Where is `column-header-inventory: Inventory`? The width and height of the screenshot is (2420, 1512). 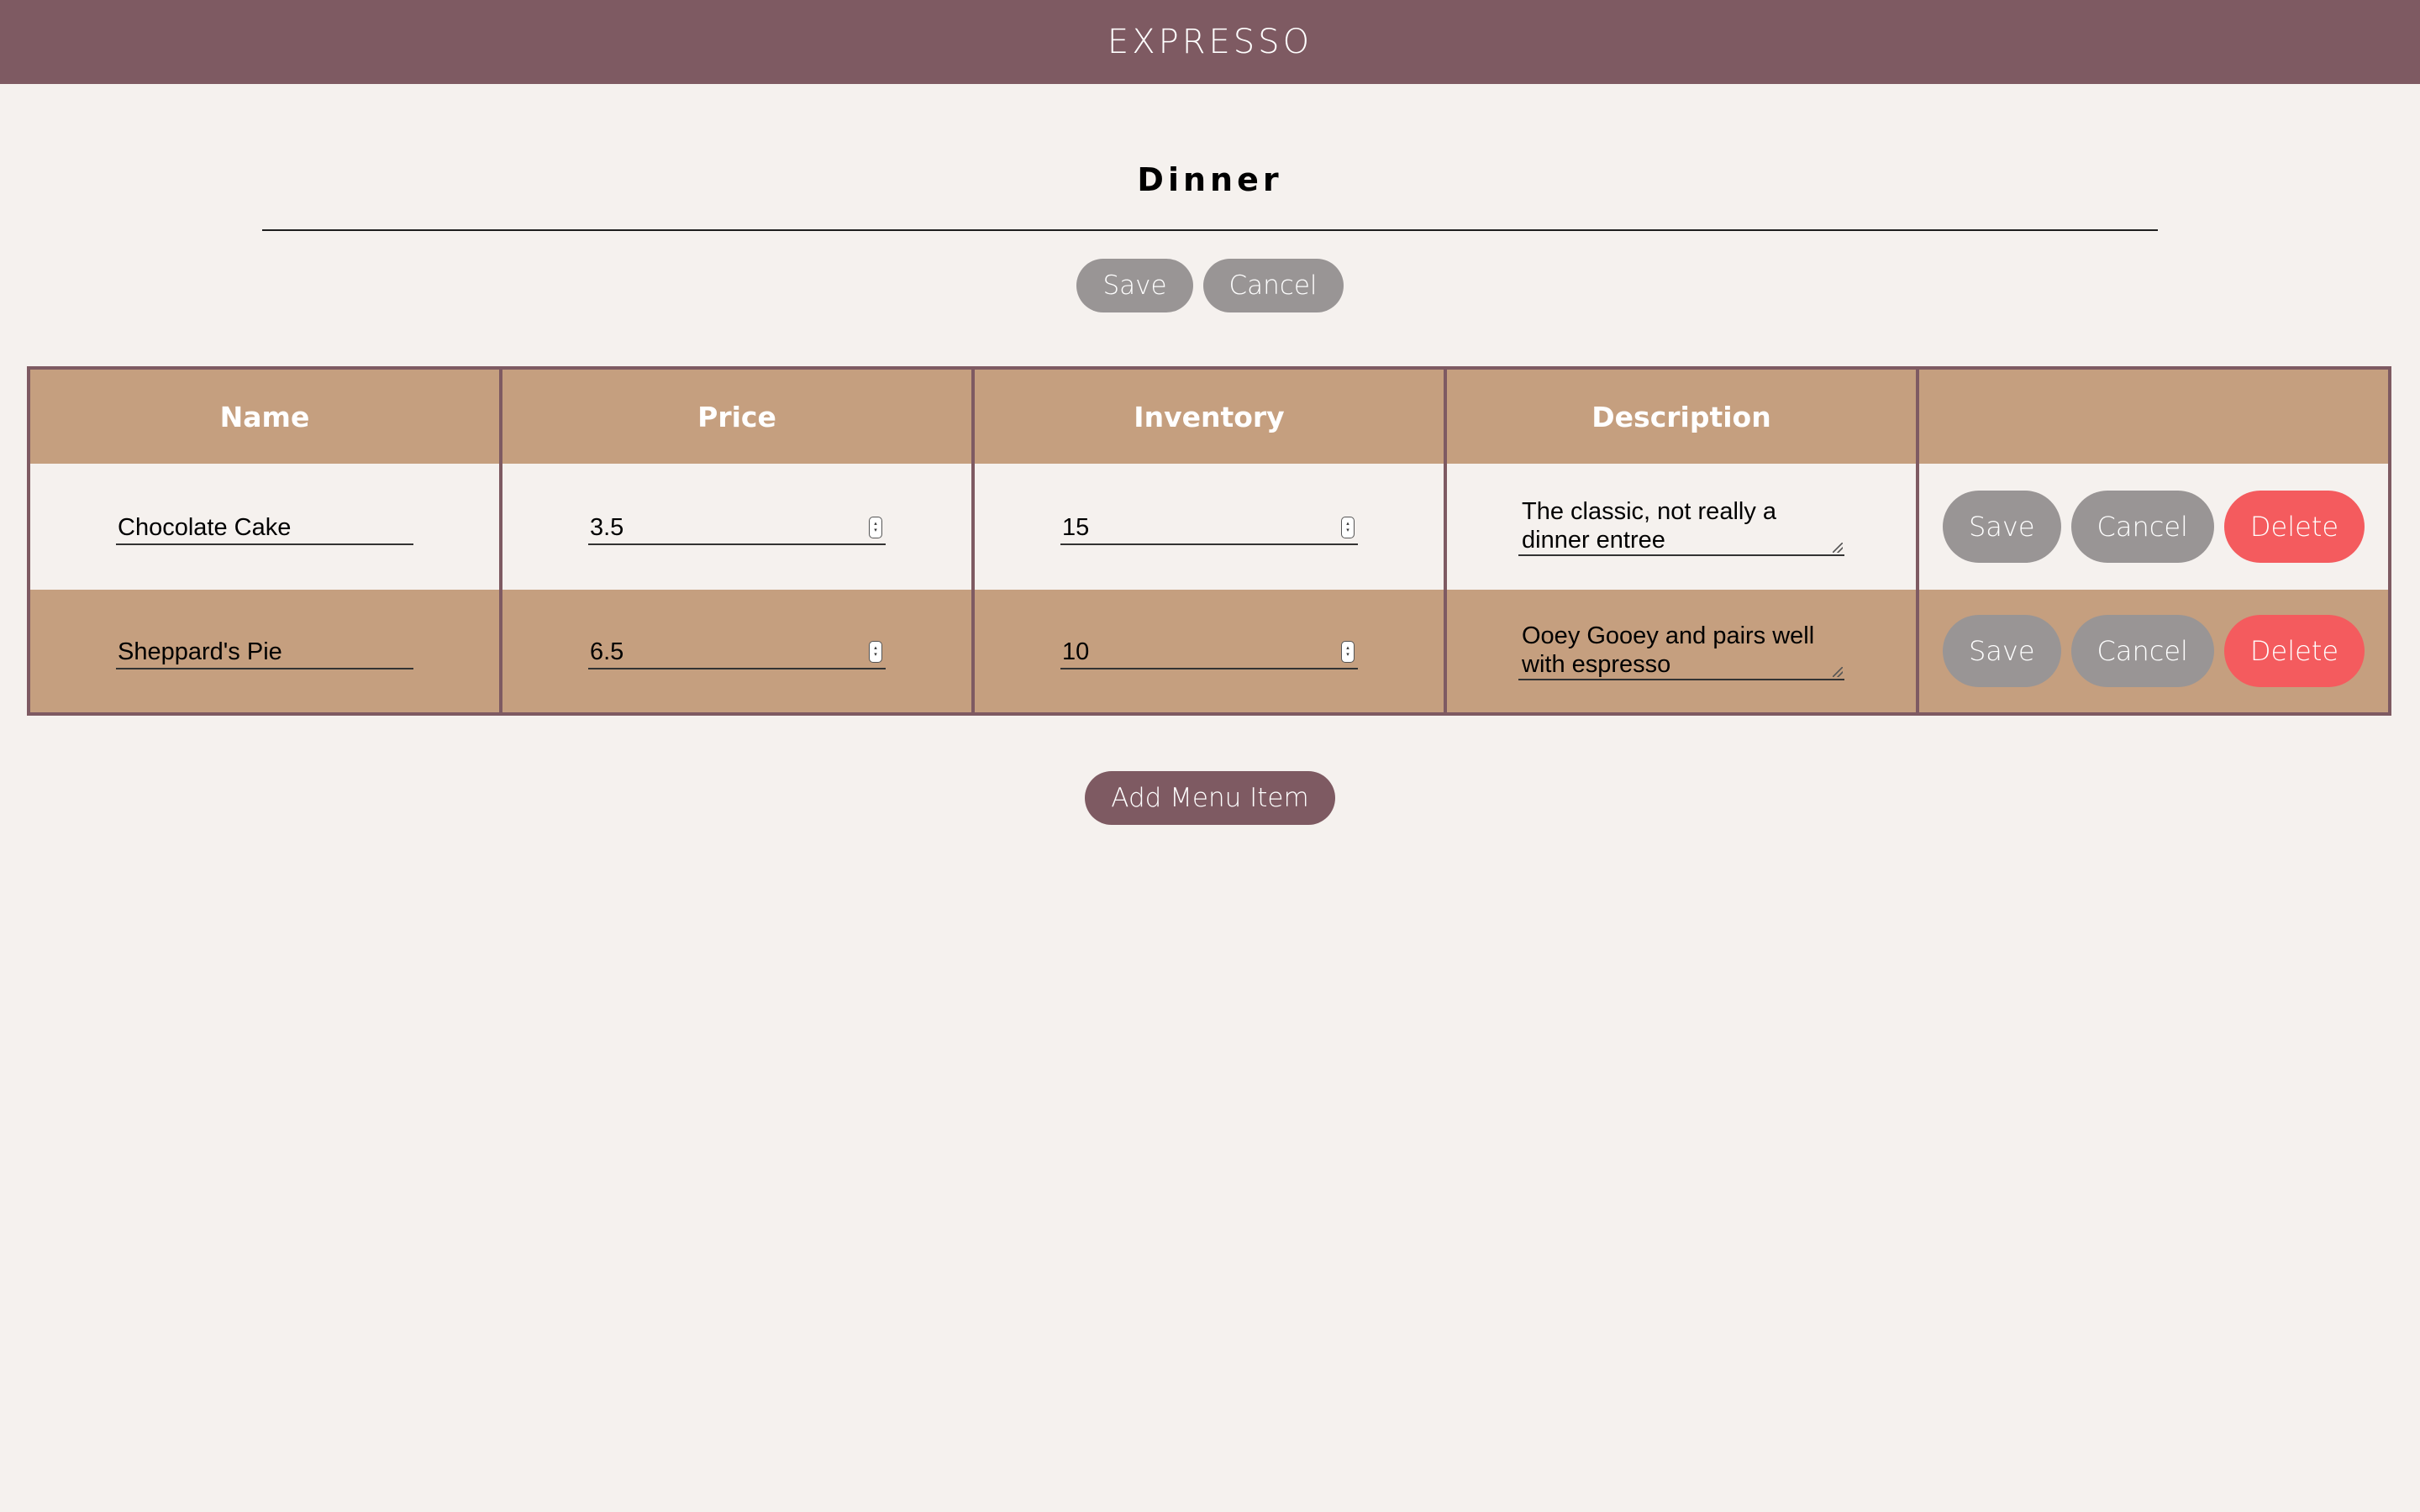 column-header-inventory: Inventory is located at coordinates (1211, 417).